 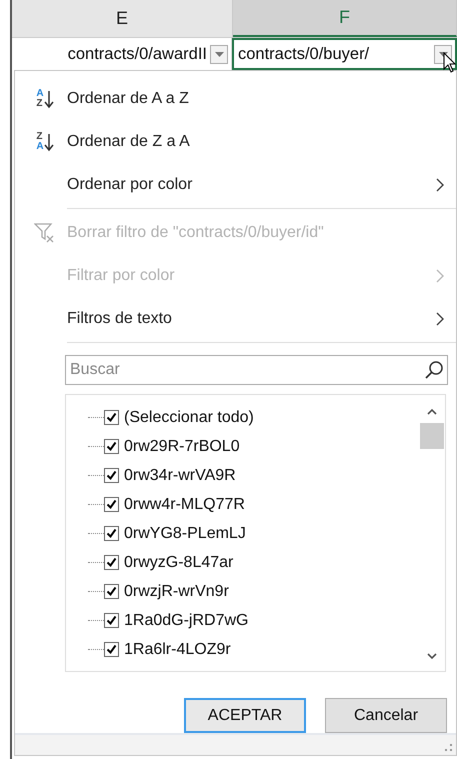 What do you see at coordinates (253, 533) in the screenshot?
I see `list-item: 0rwYG8-PLemLJ` at bounding box center [253, 533].